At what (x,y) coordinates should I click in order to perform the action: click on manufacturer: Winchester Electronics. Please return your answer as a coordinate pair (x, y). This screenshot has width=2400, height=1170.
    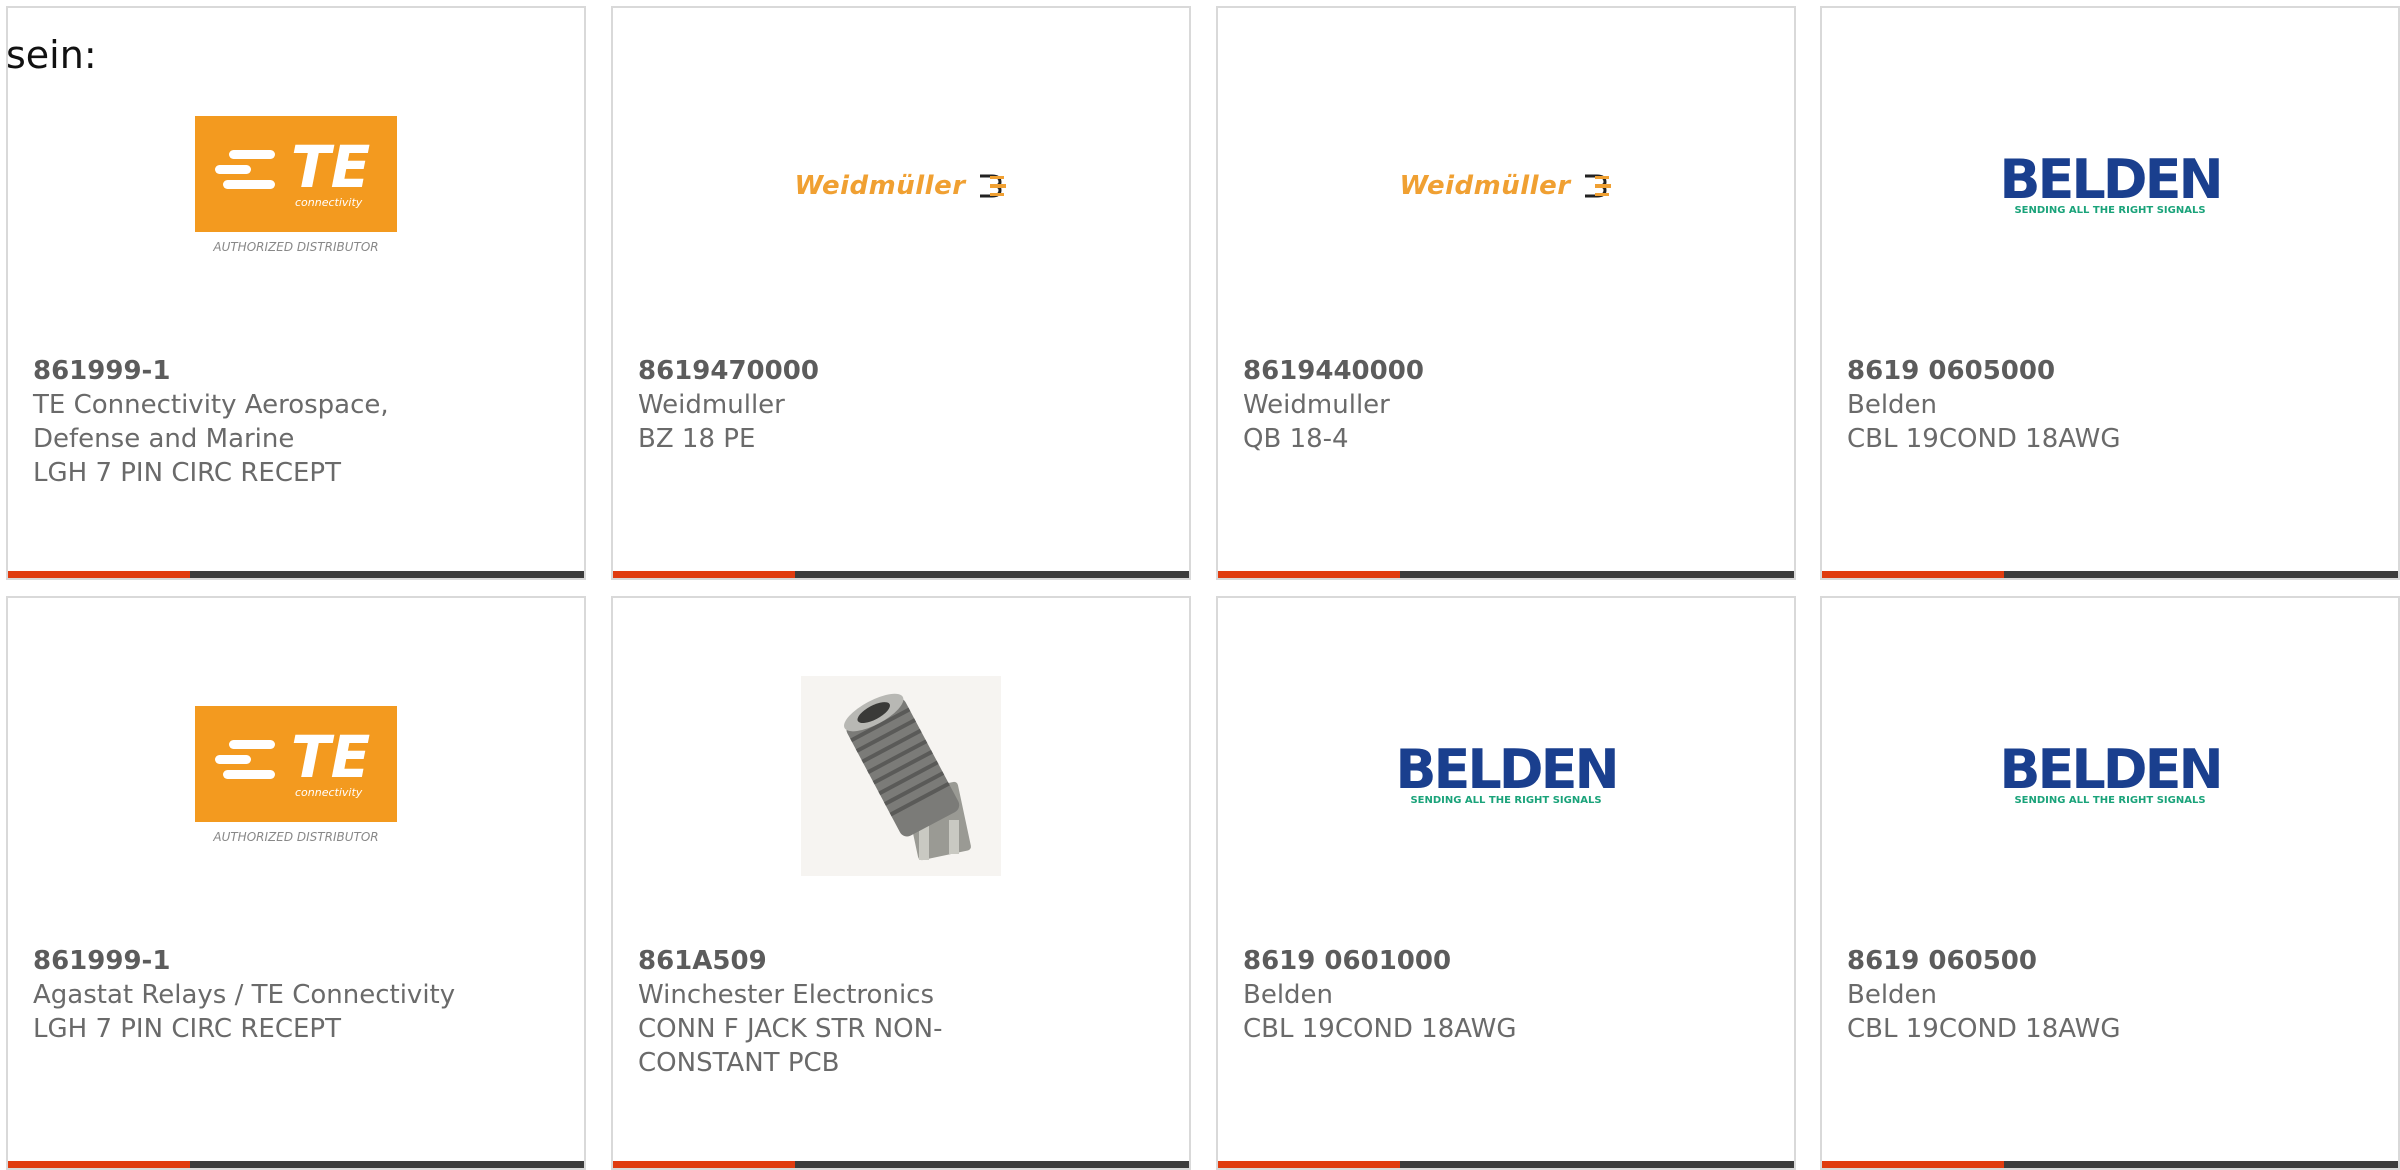
    Looking at the image, I should click on (786, 995).